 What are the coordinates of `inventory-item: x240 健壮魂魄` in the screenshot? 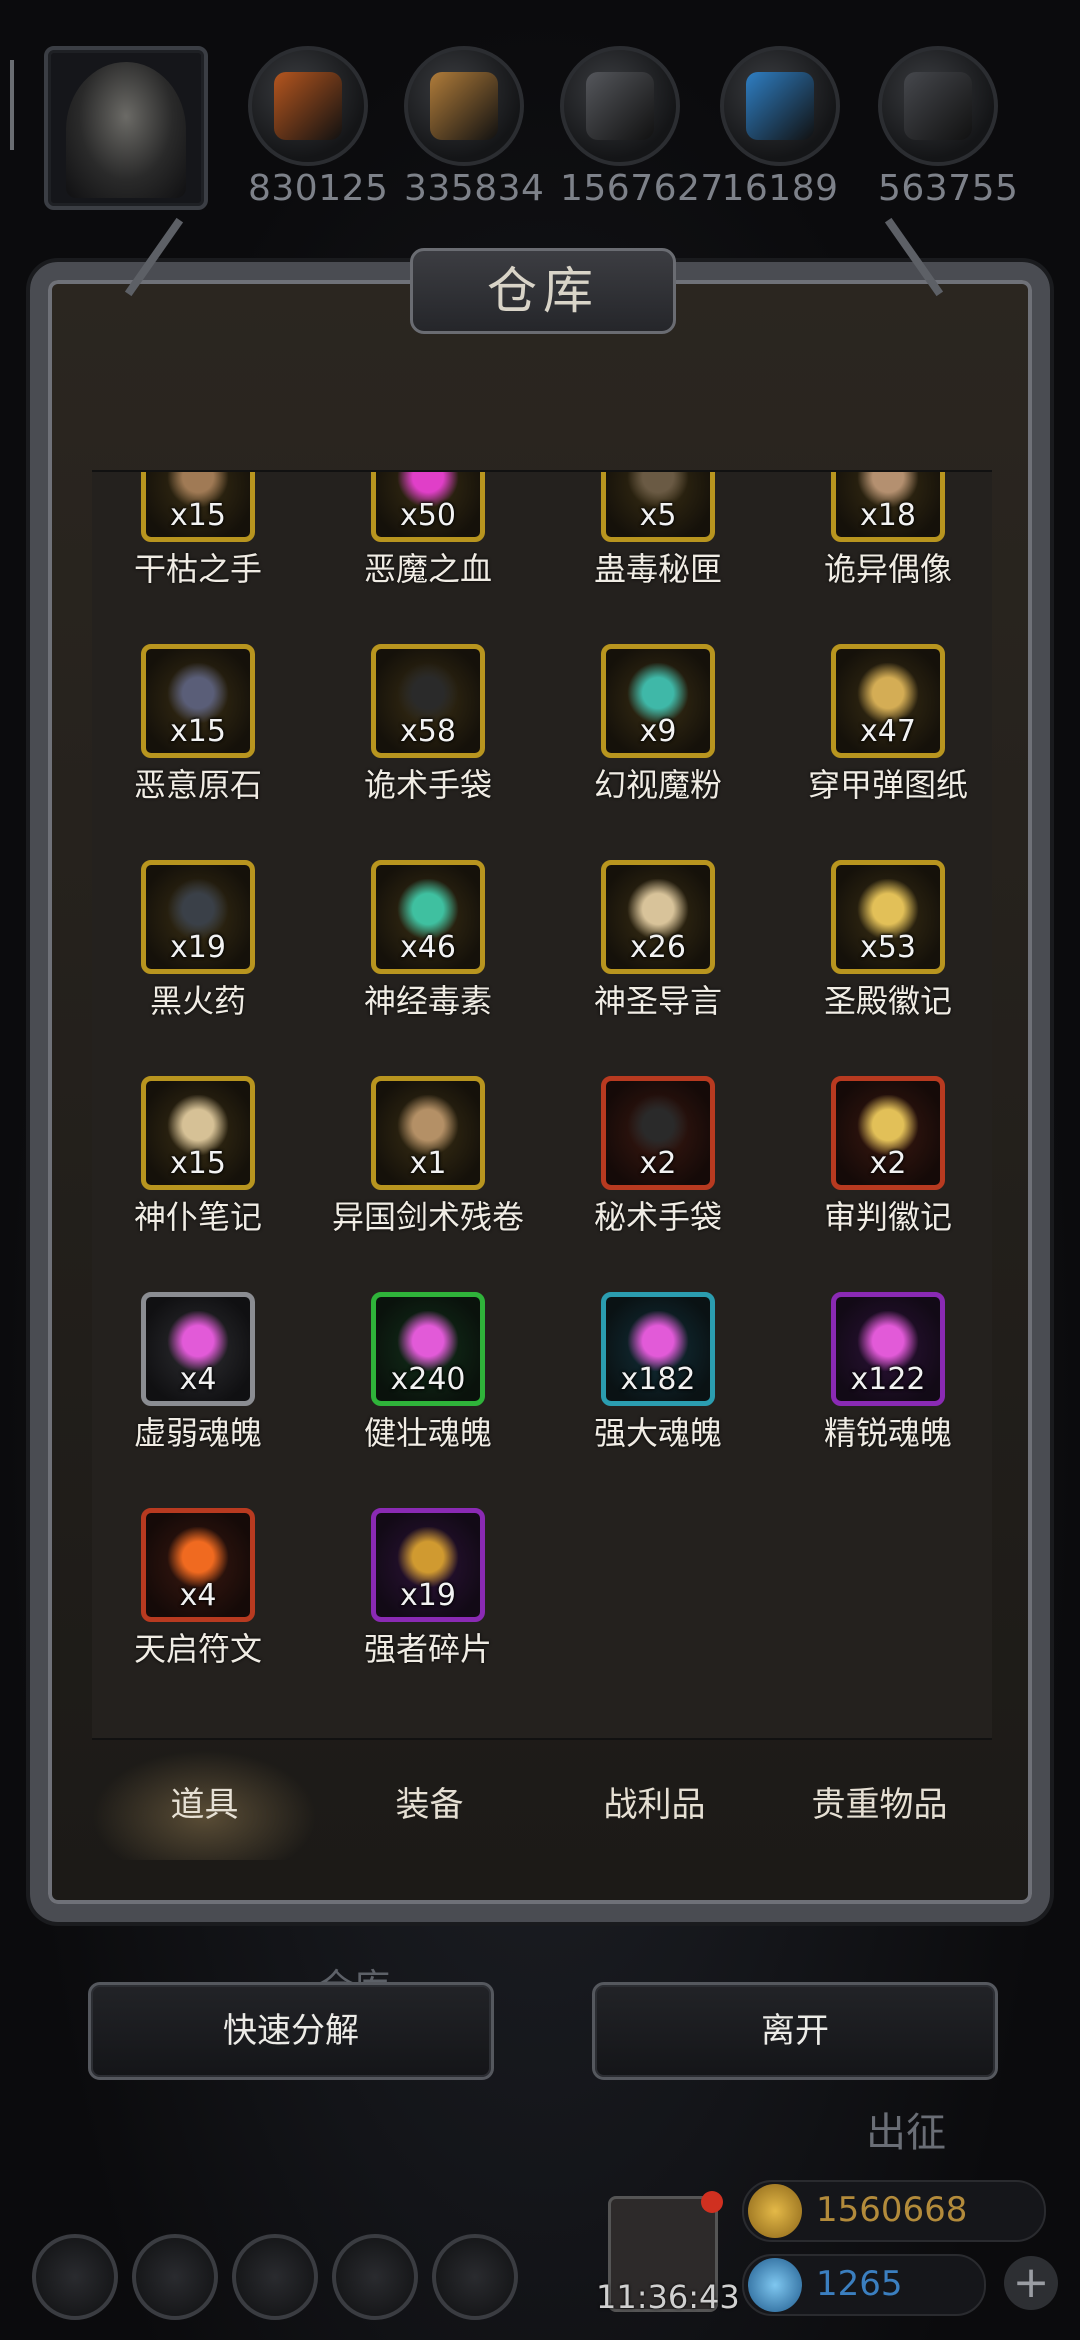 It's located at (428, 1372).